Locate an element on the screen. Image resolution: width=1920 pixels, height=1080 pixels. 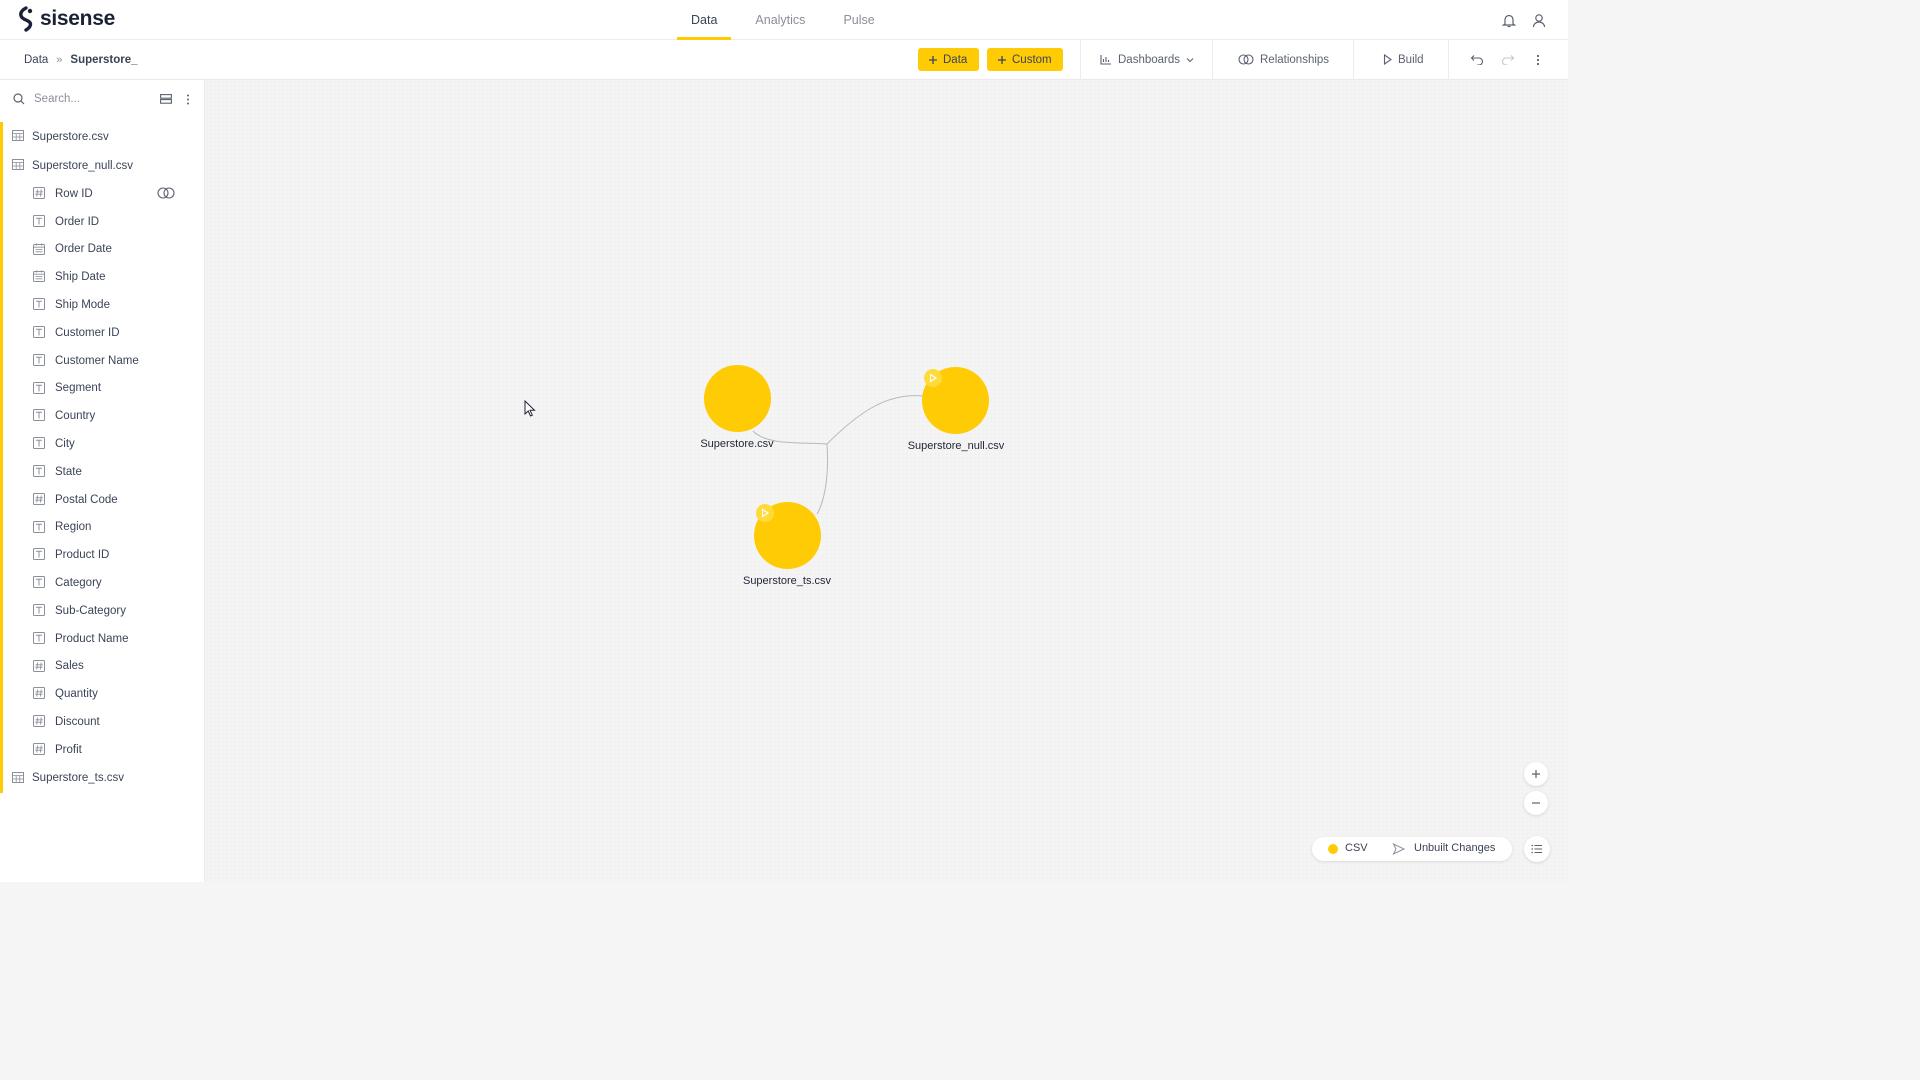
tab-data: Data is located at coordinates (704, 20).